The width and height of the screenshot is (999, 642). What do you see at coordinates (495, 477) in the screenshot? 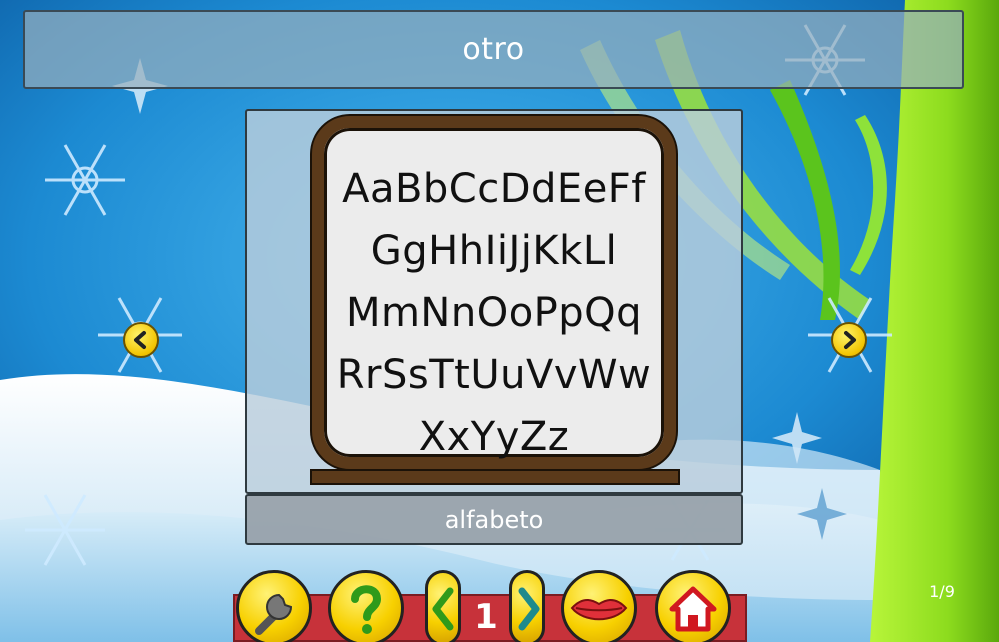
I see `board-base` at bounding box center [495, 477].